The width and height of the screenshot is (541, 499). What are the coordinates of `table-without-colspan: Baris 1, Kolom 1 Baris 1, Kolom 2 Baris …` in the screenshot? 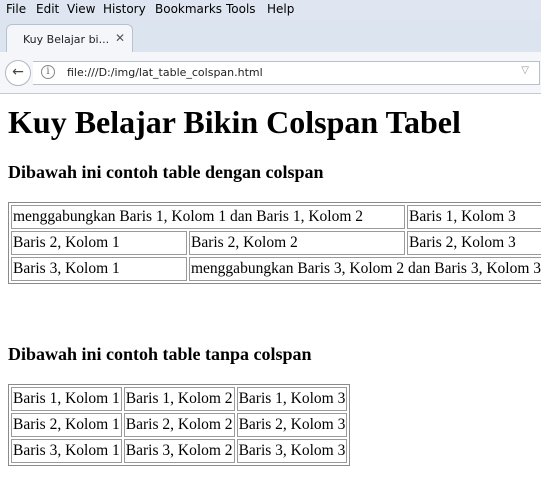 It's located at (179, 425).